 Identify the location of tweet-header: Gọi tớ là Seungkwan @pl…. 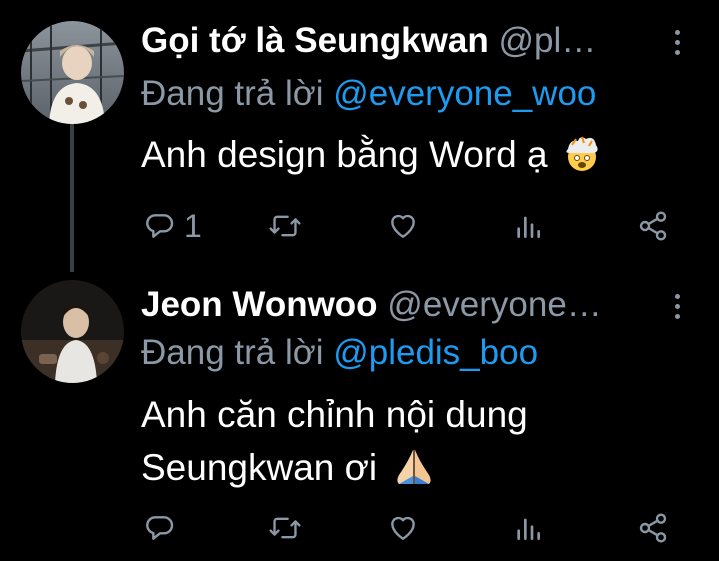
(368, 41).